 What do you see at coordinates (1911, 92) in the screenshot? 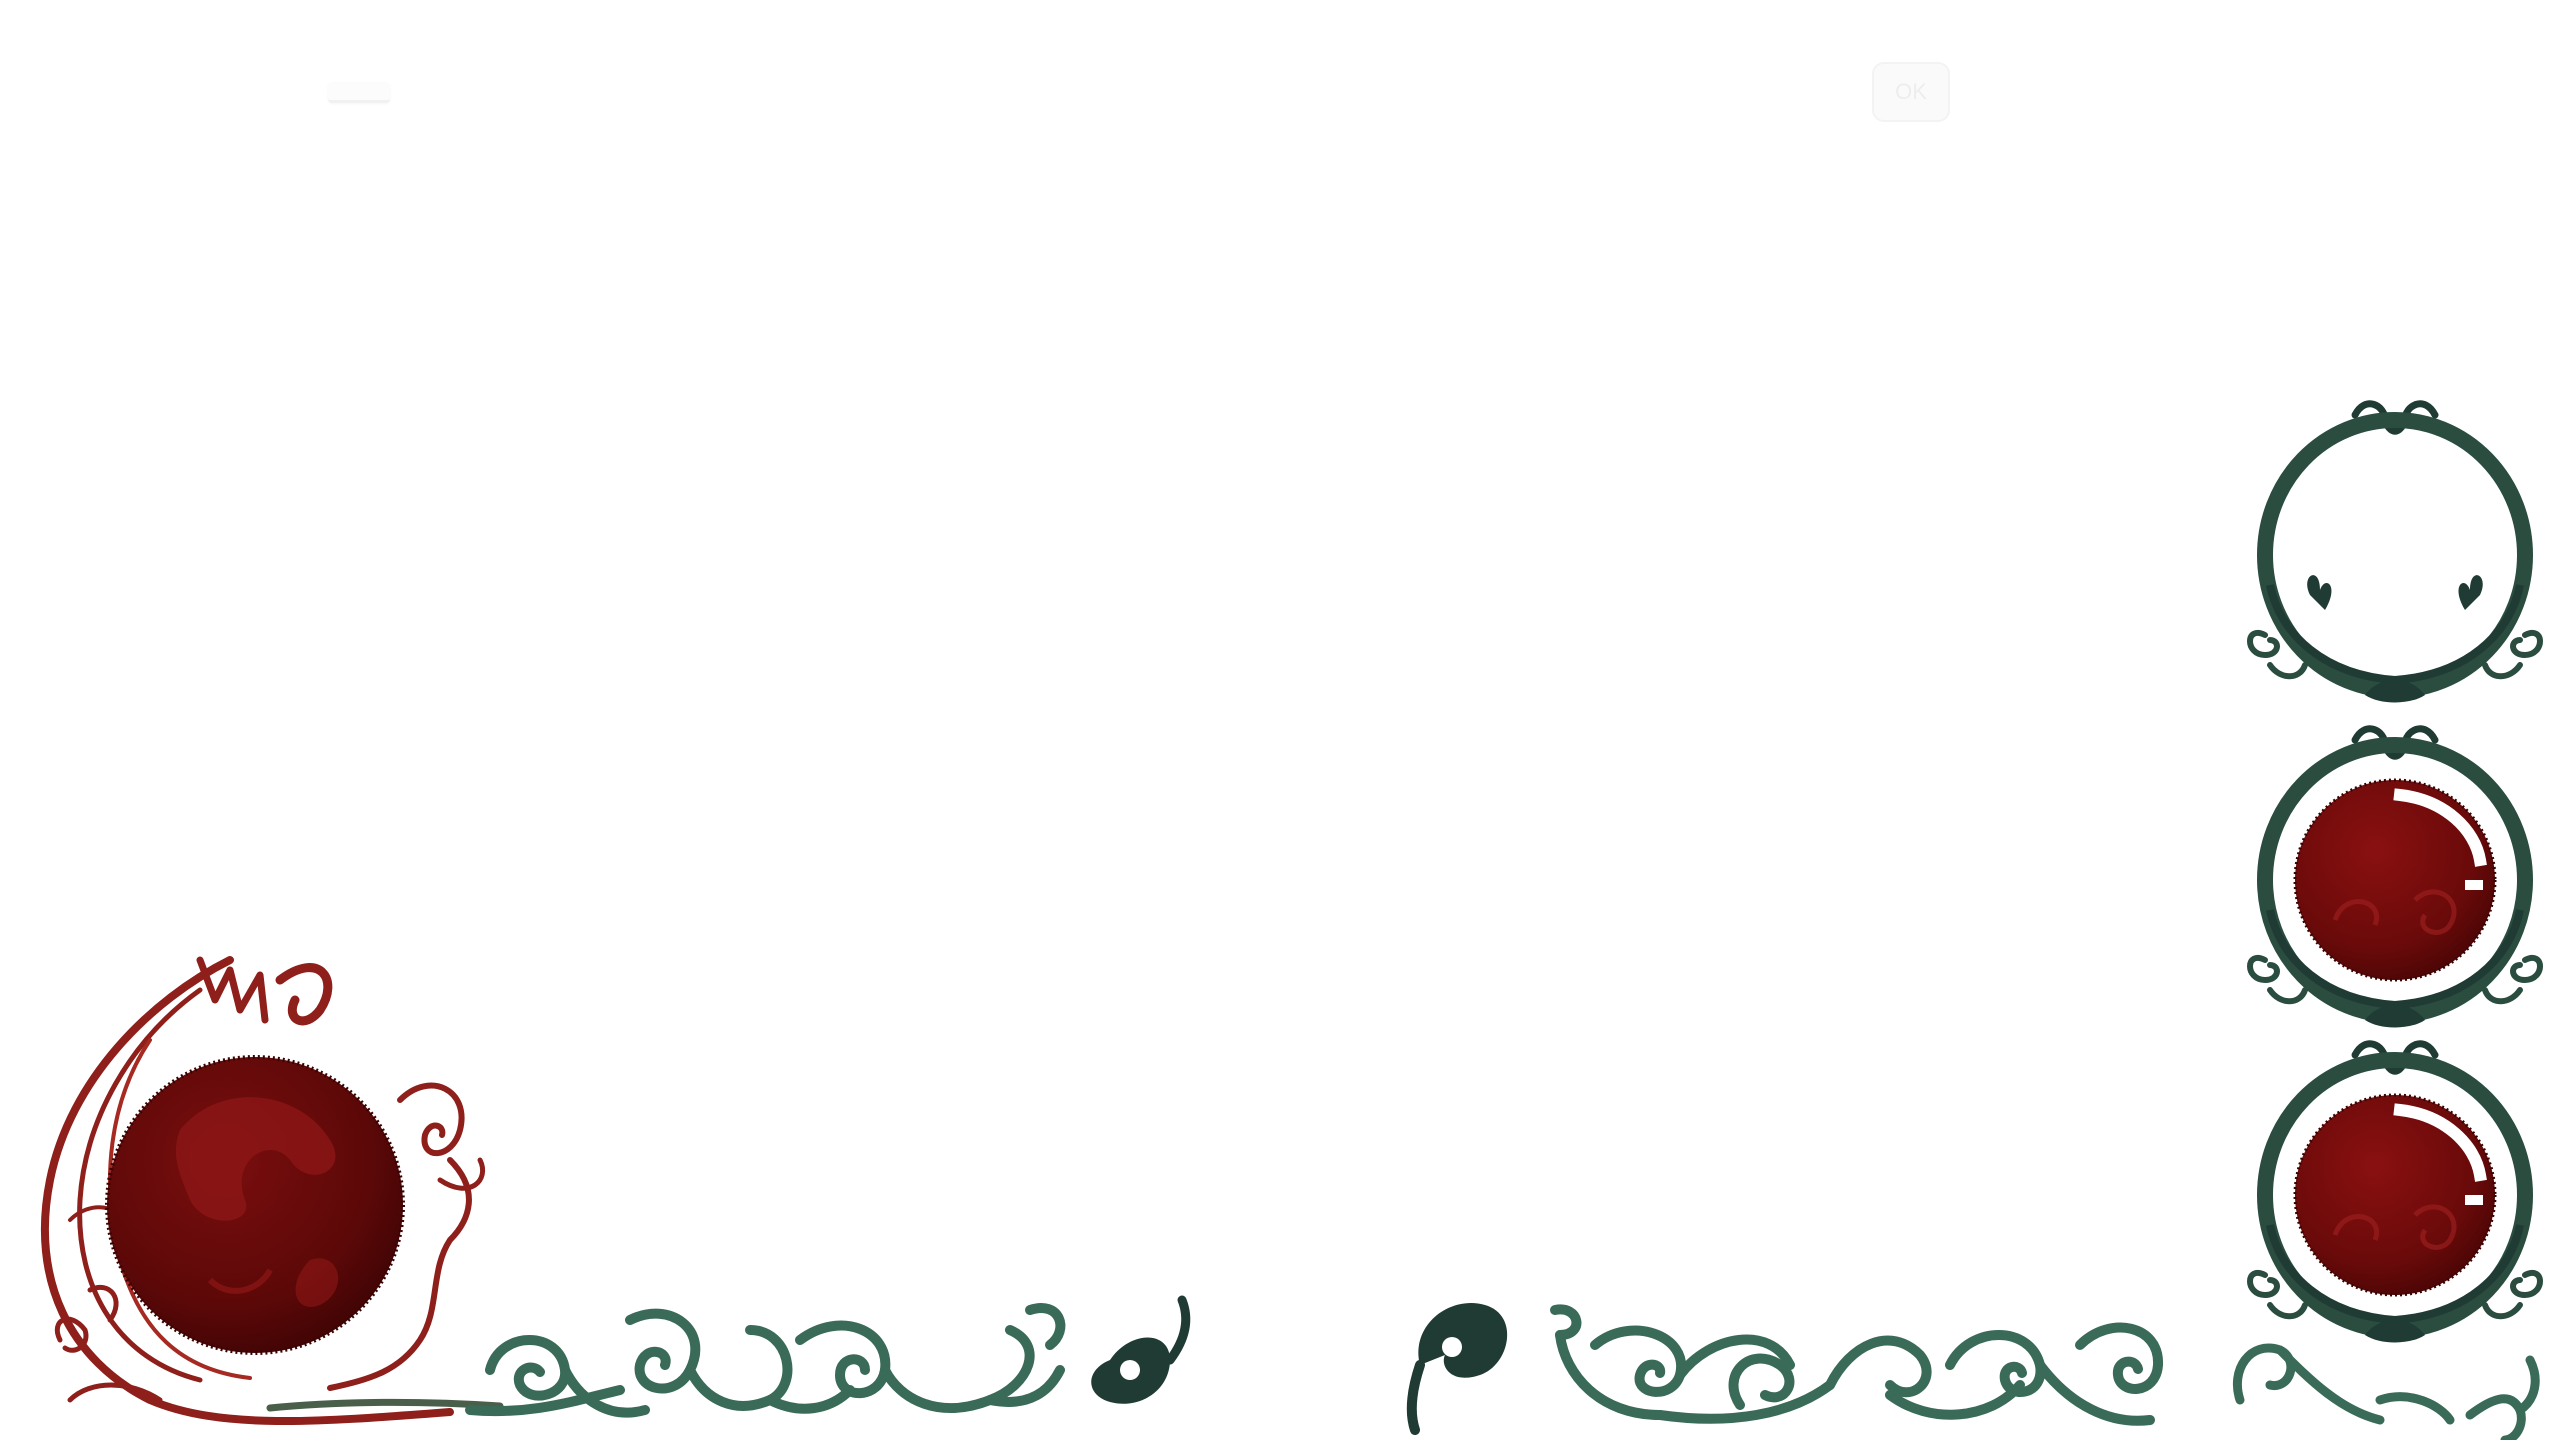
I see `top-right-button: OK` at bounding box center [1911, 92].